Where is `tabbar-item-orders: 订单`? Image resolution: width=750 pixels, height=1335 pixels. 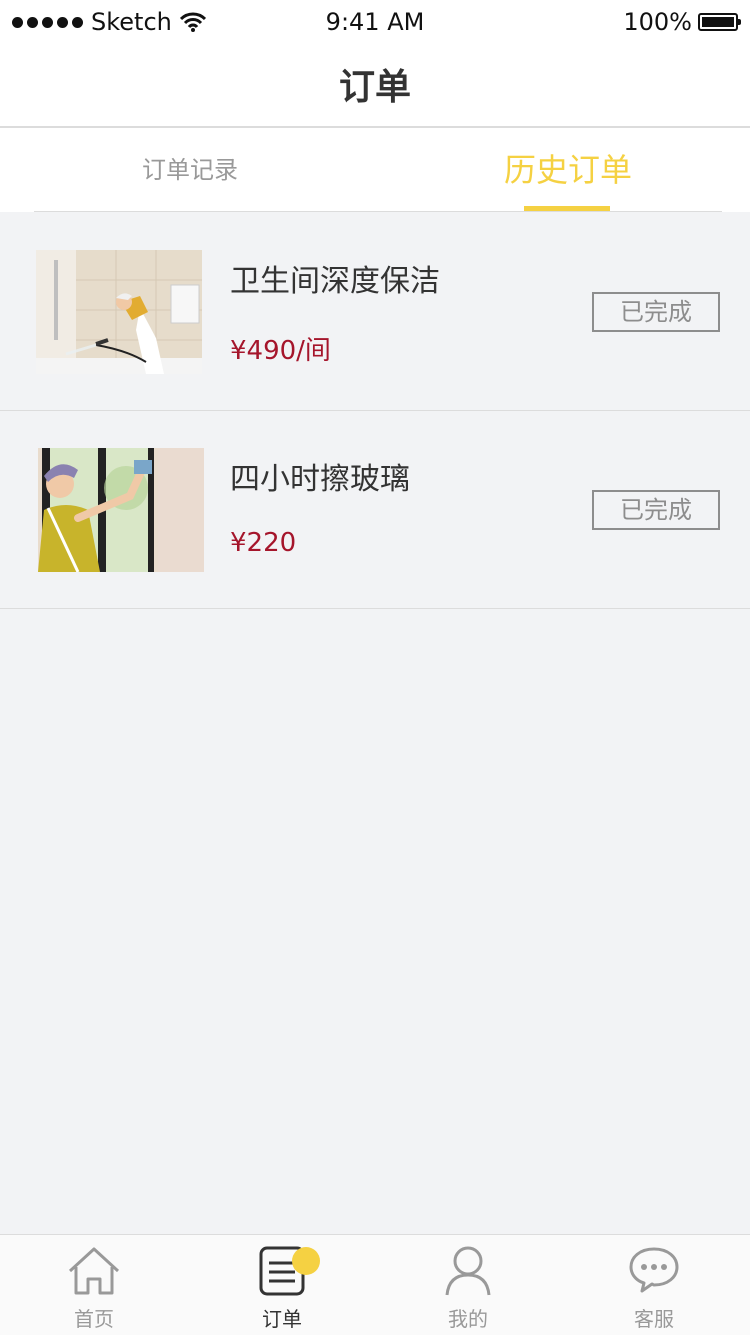
tabbar-item-orders: 订单 is located at coordinates (282, 1285).